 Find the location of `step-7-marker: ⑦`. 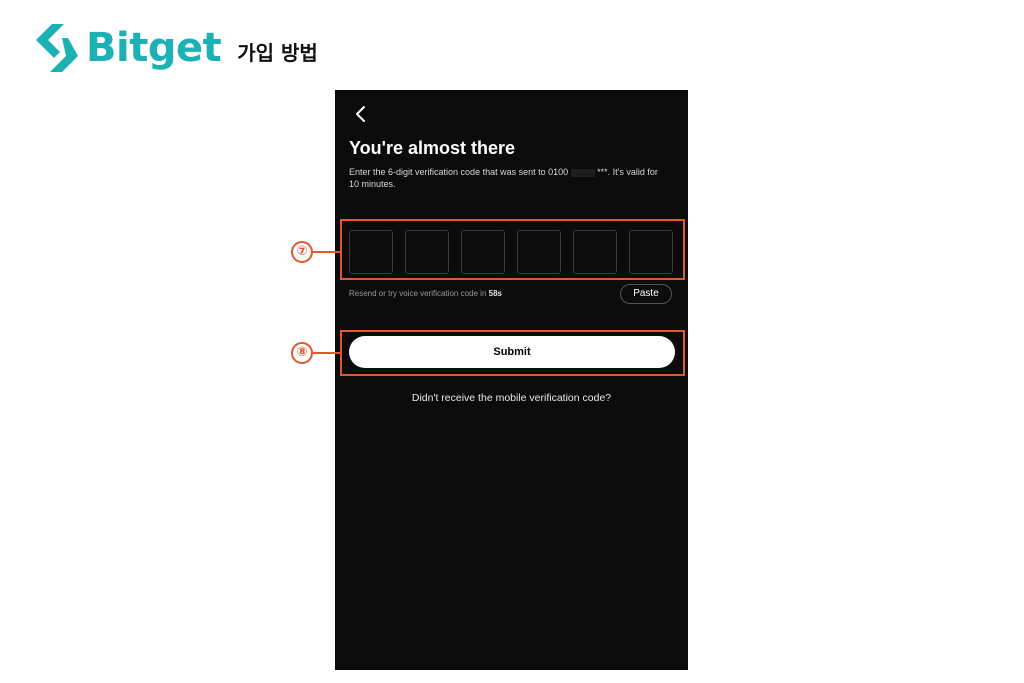

step-7-marker: ⑦ is located at coordinates (302, 252).